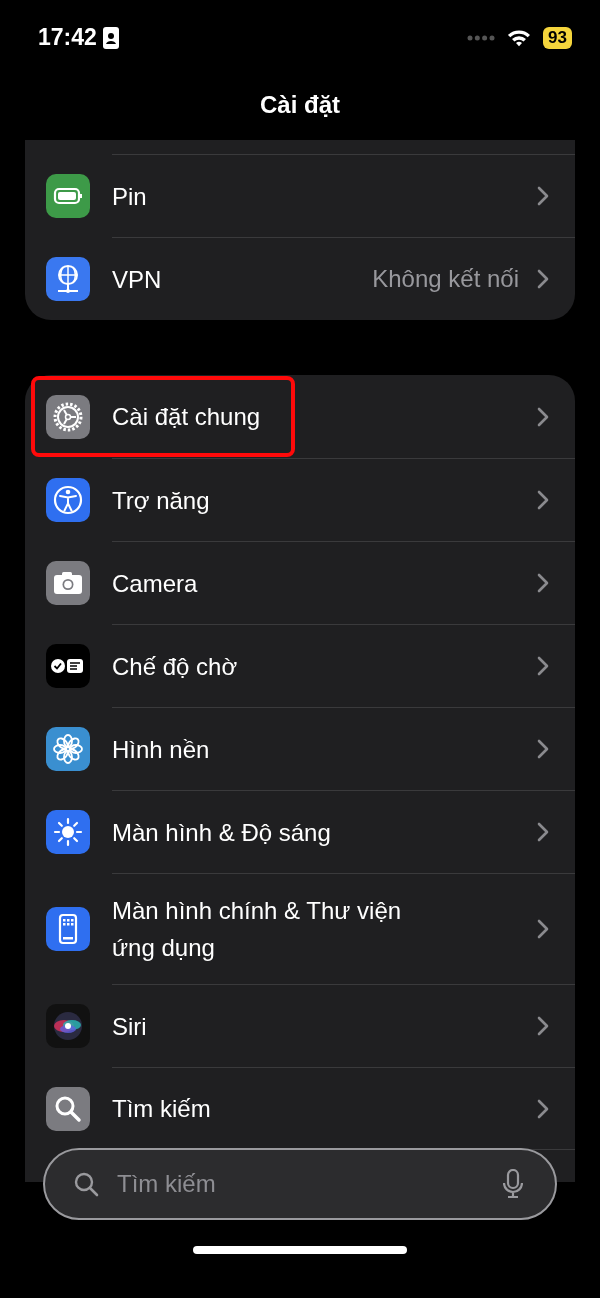 Image resolution: width=600 pixels, height=1298 pixels. I want to click on settings-row: Màn hình & Độ sáng, so click(300, 831).